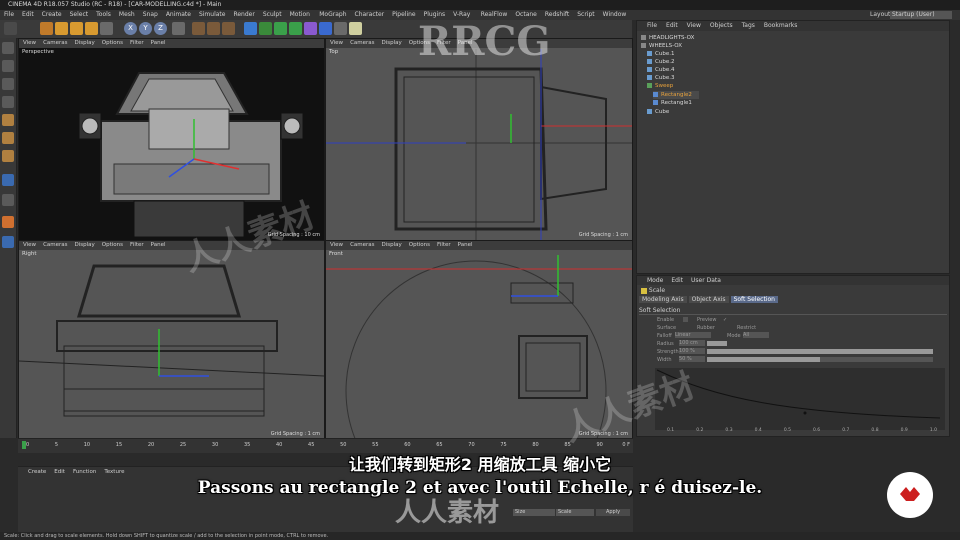 This screenshot has height=540, width=960. I want to click on frame-tick: 60, so click(407, 445).